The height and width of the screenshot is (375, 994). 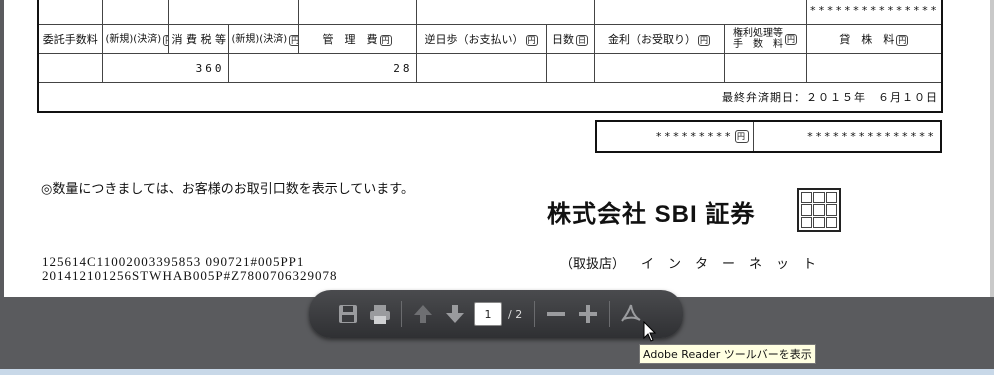 What do you see at coordinates (322, 68) in the screenshot?
I see `tax-value: 28` at bounding box center [322, 68].